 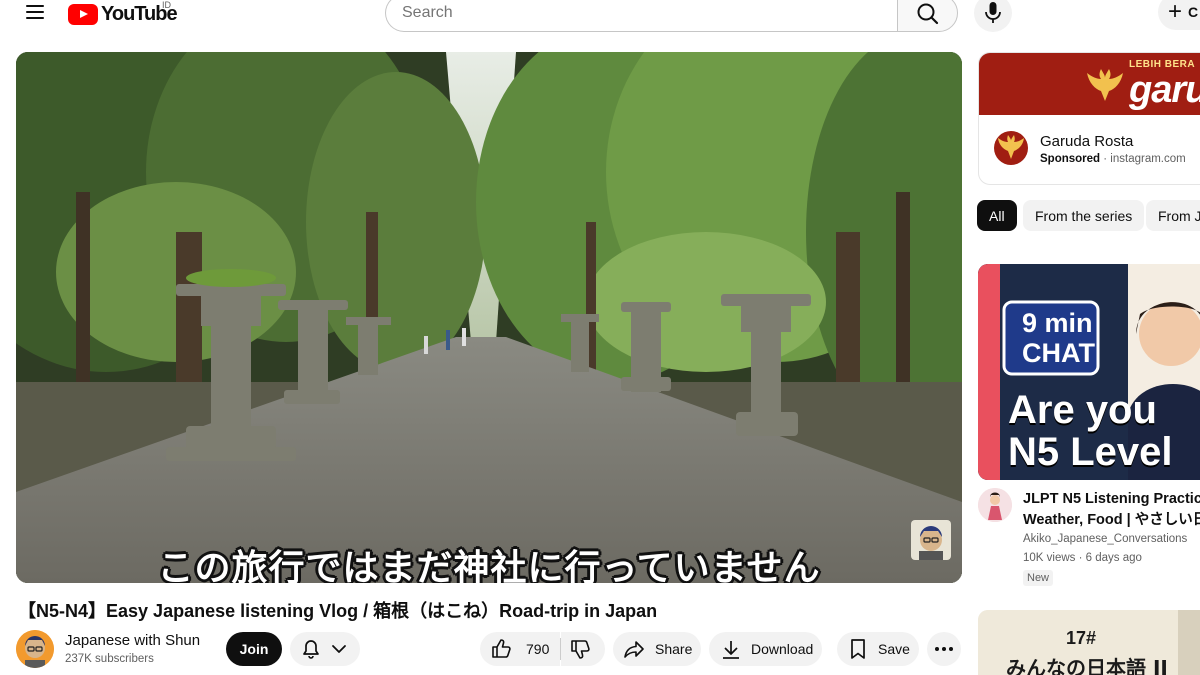 I want to click on more-actions-button, so click(x=944, y=649).